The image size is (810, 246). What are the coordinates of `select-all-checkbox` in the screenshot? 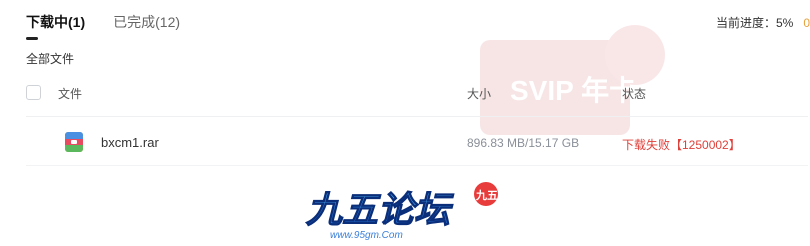 It's located at (33, 92).